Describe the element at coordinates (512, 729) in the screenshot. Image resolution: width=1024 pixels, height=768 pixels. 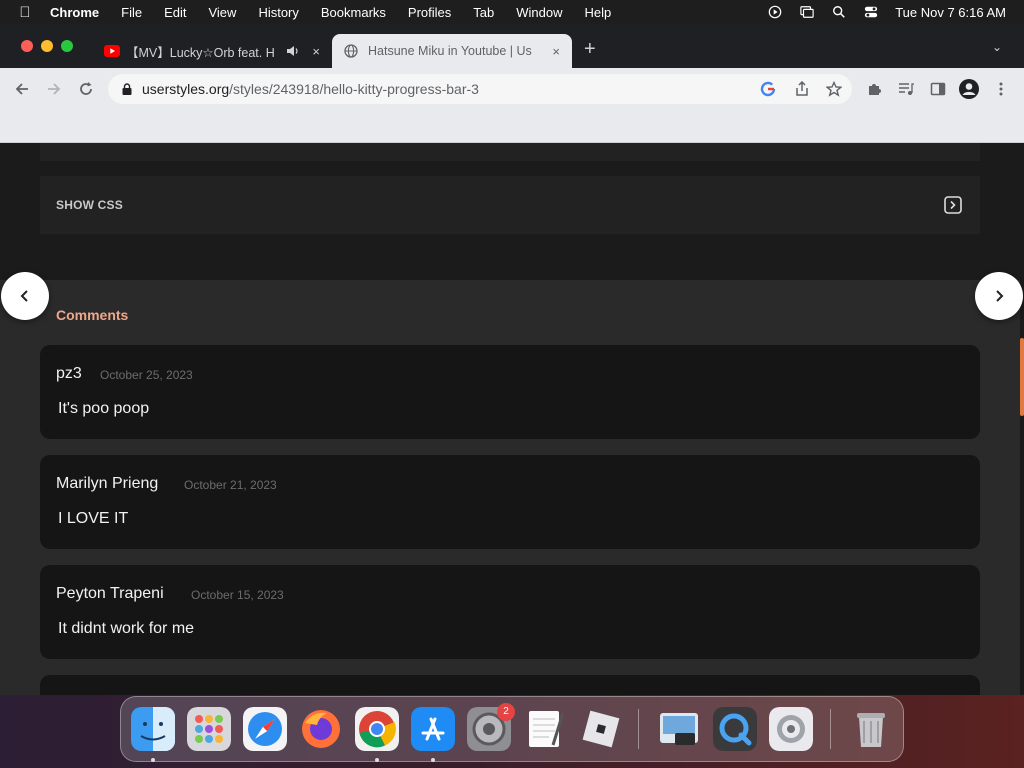
I see `macos-dock: 2` at that location.